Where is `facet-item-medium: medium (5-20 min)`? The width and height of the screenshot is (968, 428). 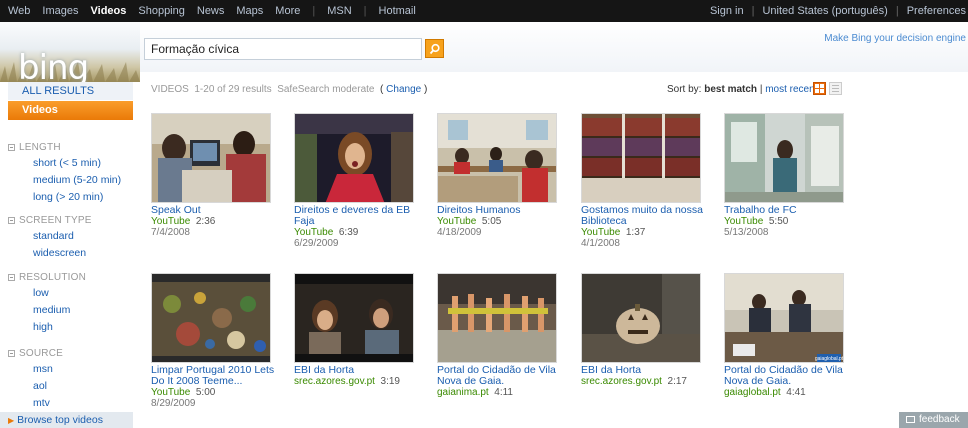
facet-item-medium: medium (5-20 min) is located at coordinates (70, 180).